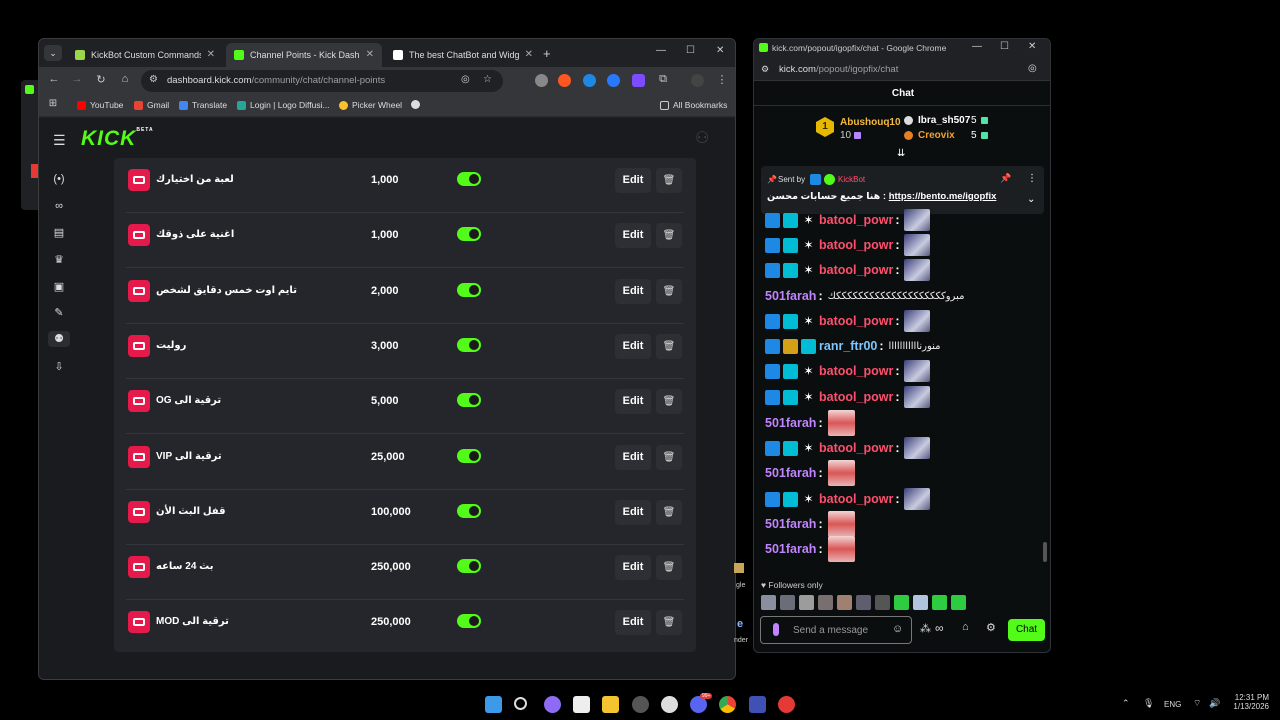 This screenshot has height=720, width=1280. I want to click on chat-send-button: Chat, so click(1026, 630).